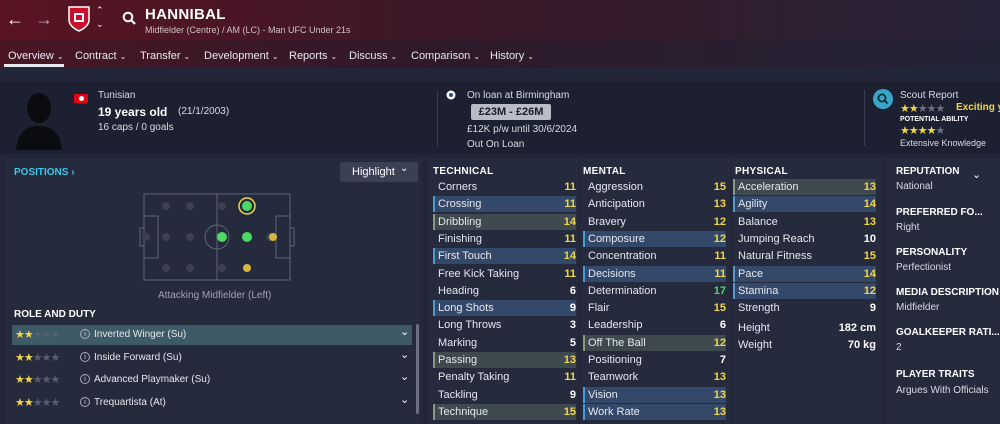 This screenshot has width=1000, height=424. What do you see at coordinates (44, 19) in the screenshot?
I see `forward-arrow-icon: →` at bounding box center [44, 19].